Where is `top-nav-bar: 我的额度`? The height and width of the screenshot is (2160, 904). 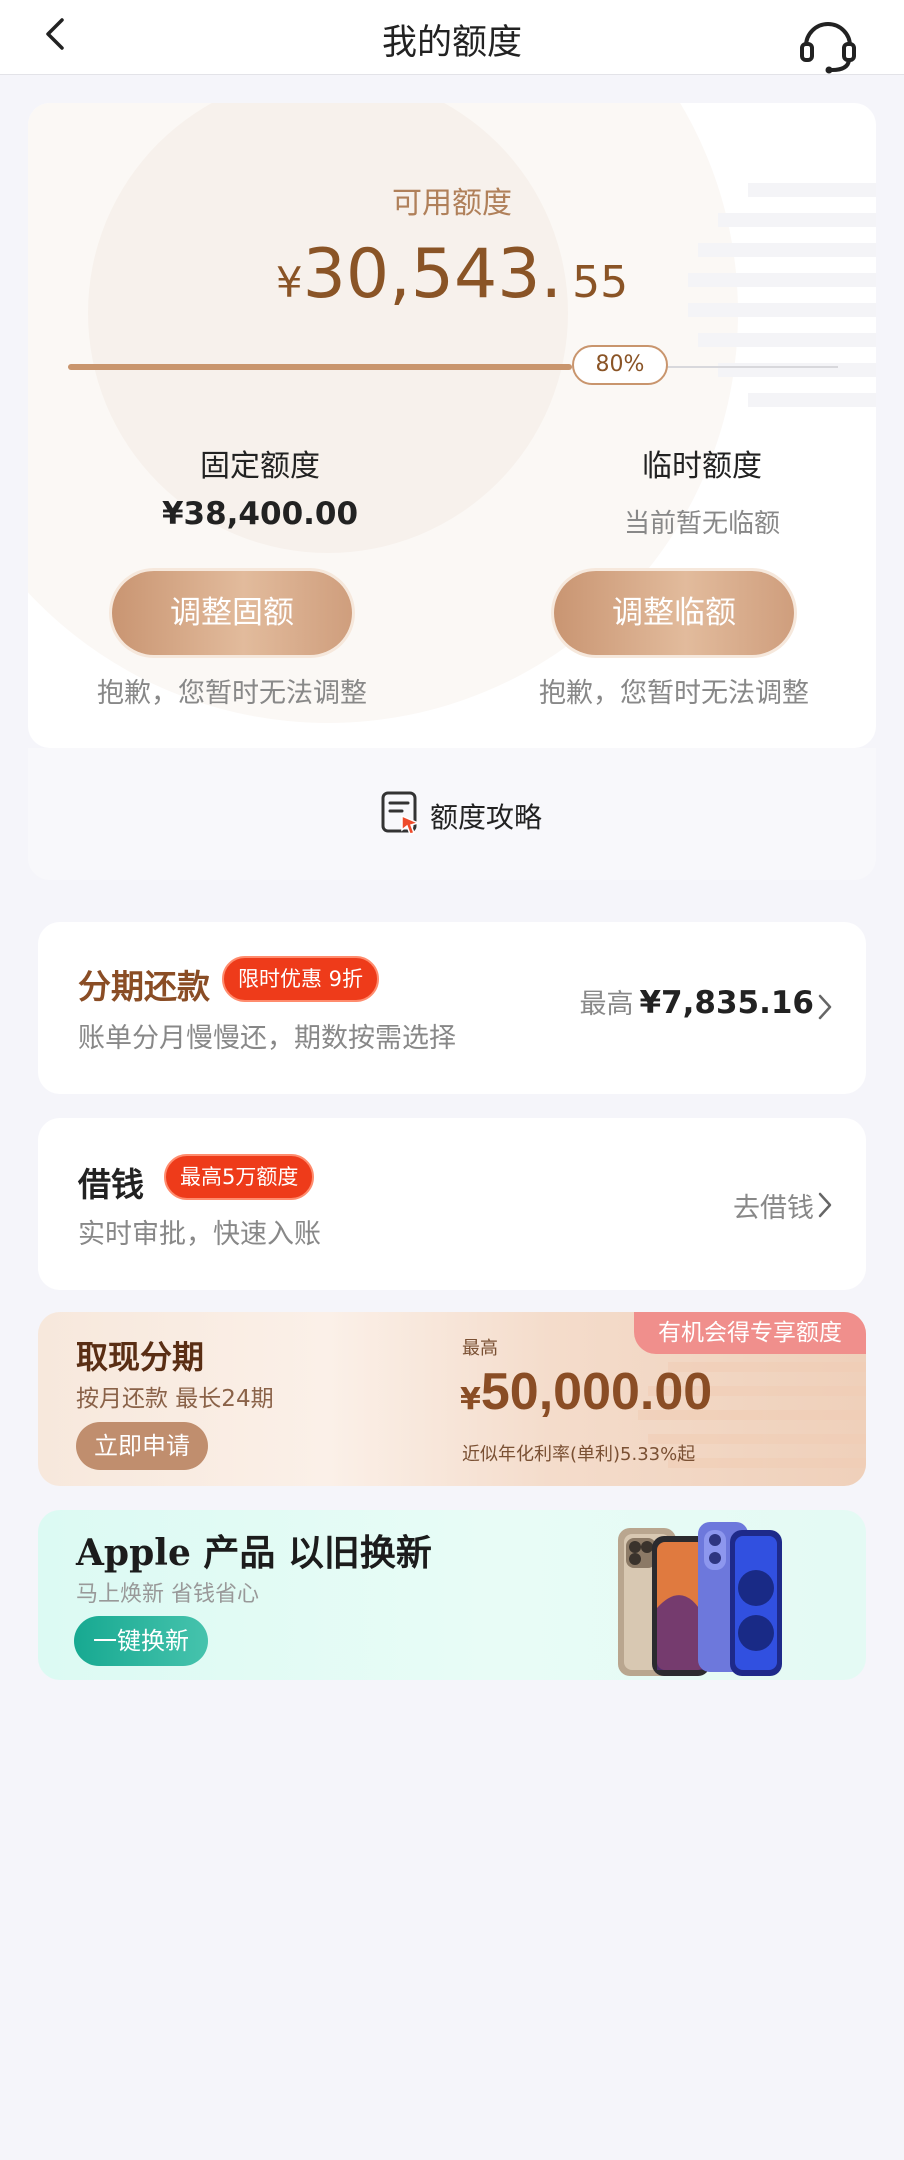
top-nav-bar: 我的额度 is located at coordinates (452, 37).